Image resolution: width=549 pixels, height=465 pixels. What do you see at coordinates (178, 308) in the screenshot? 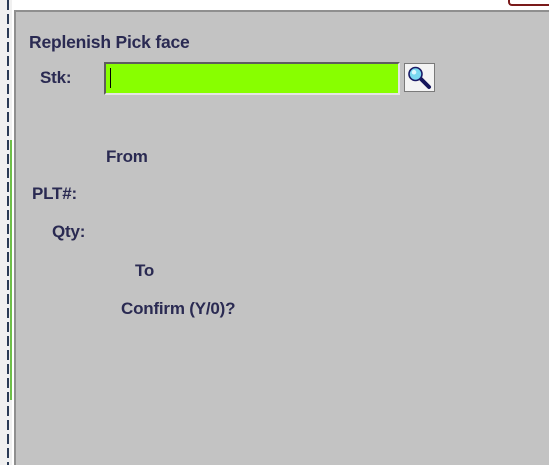
I see `confirm-prompt: Confirm (Y/0)?` at bounding box center [178, 308].